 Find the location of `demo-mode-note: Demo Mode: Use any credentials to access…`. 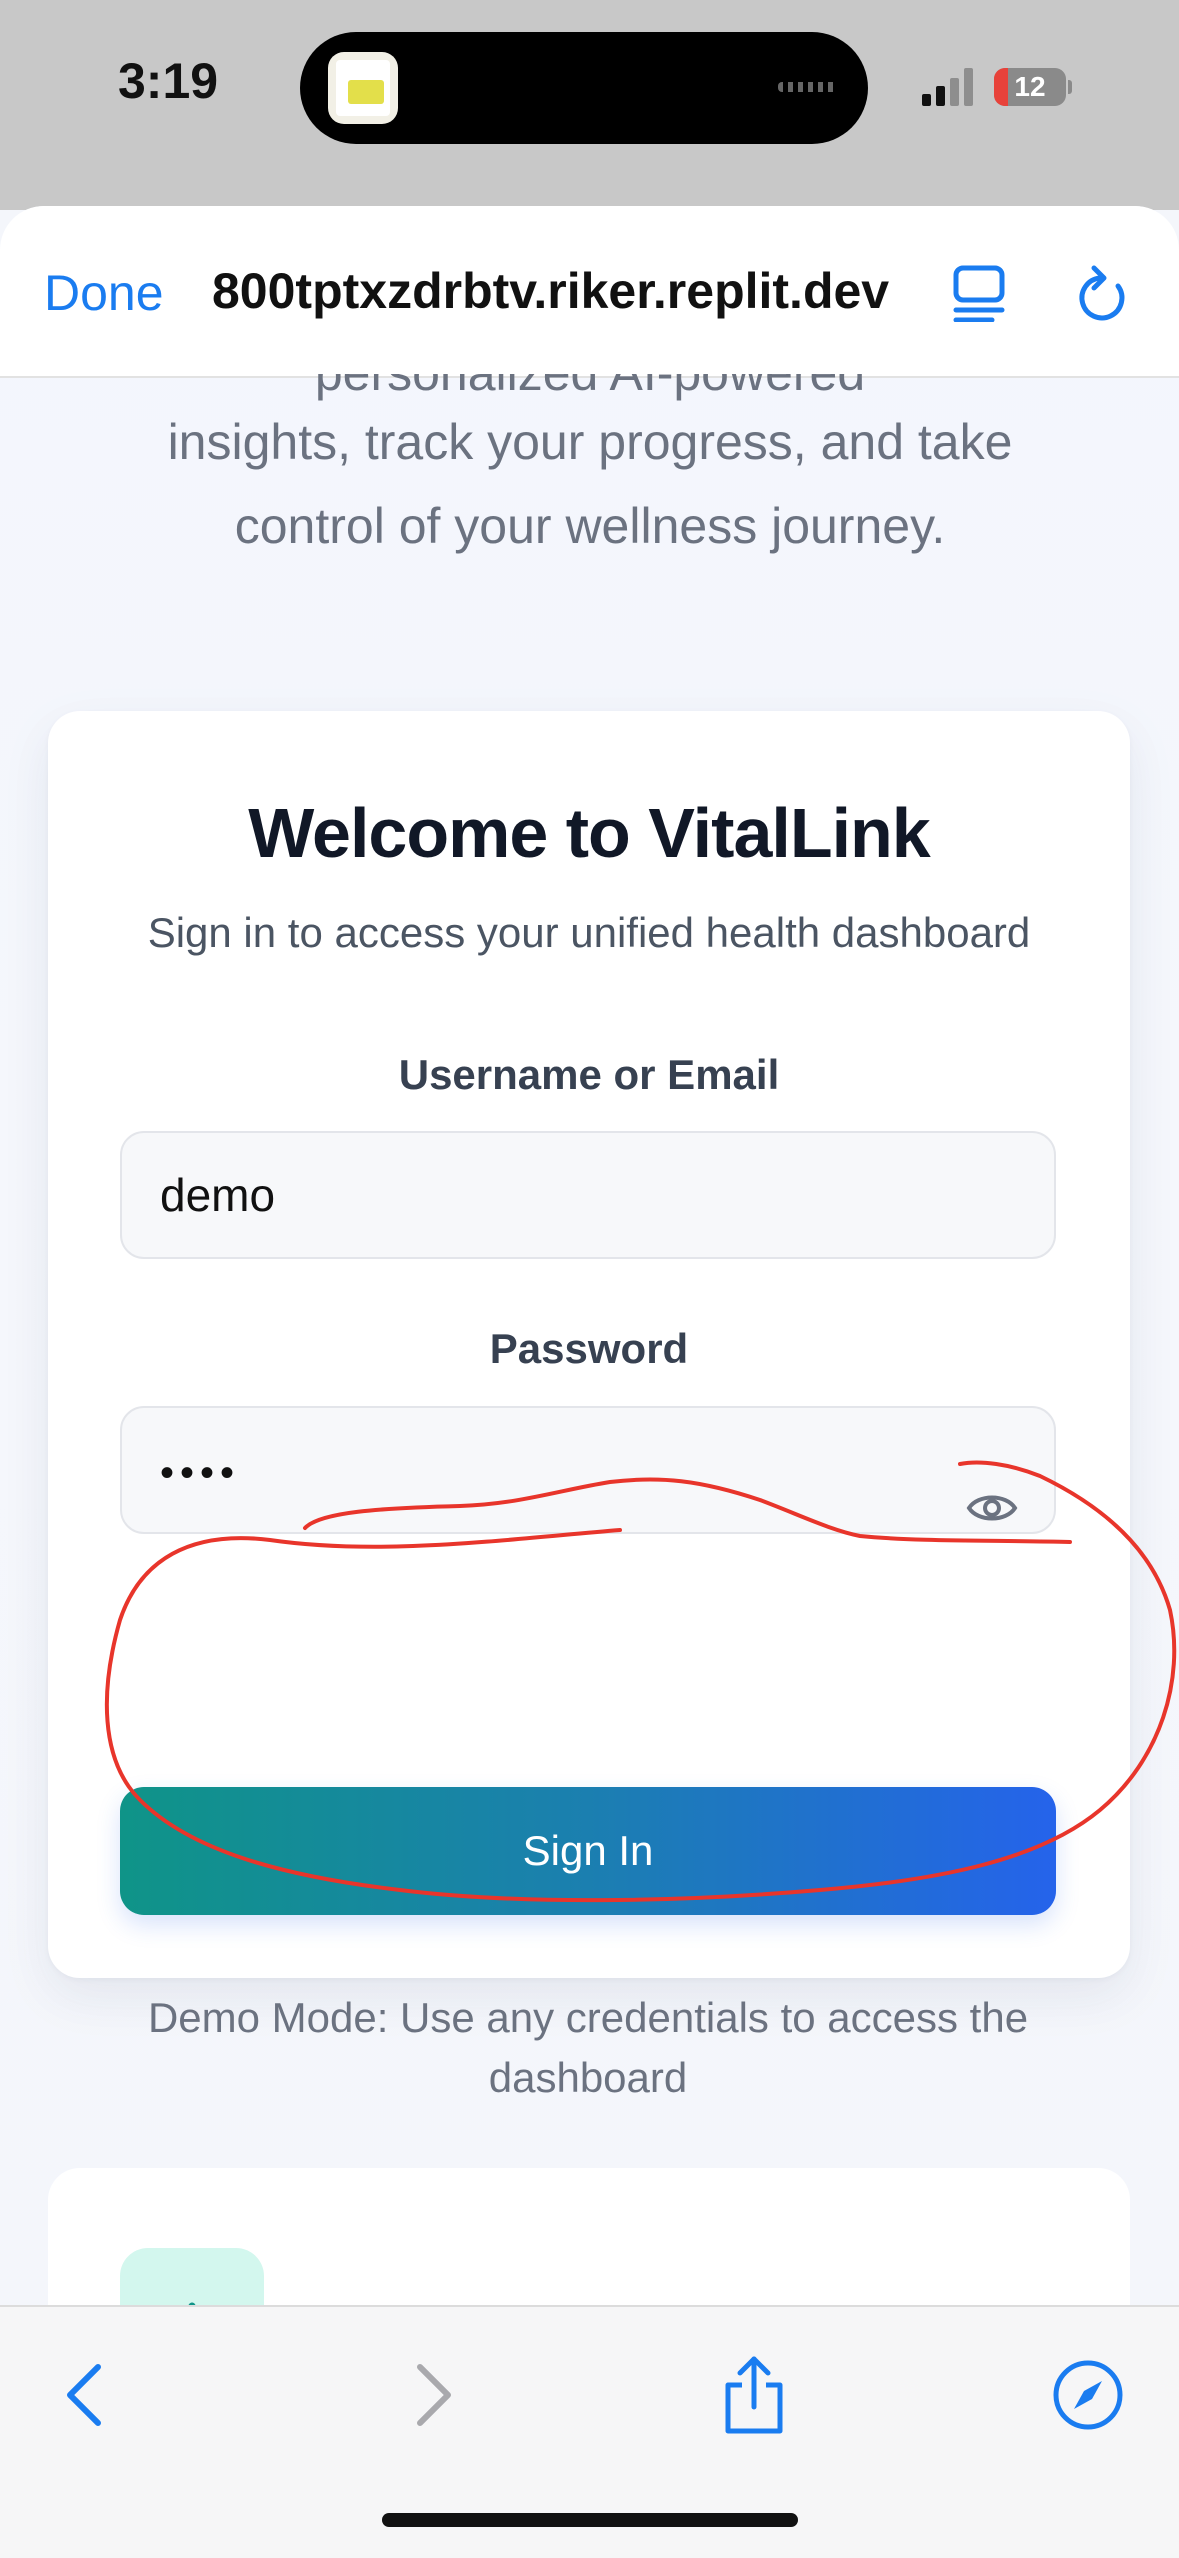

demo-mode-note: Demo Mode: Use any credentials to access… is located at coordinates (588, 2047).